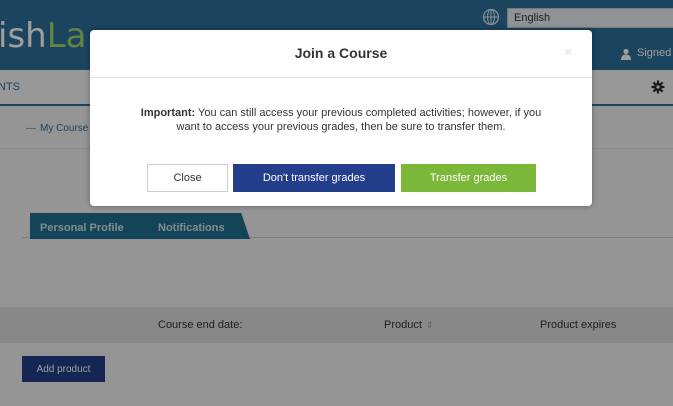 The image size is (673, 406). What do you see at coordinates (568, 51) in the screenshot?
I see `close-icon: ×` at bounding box center [568, 51].